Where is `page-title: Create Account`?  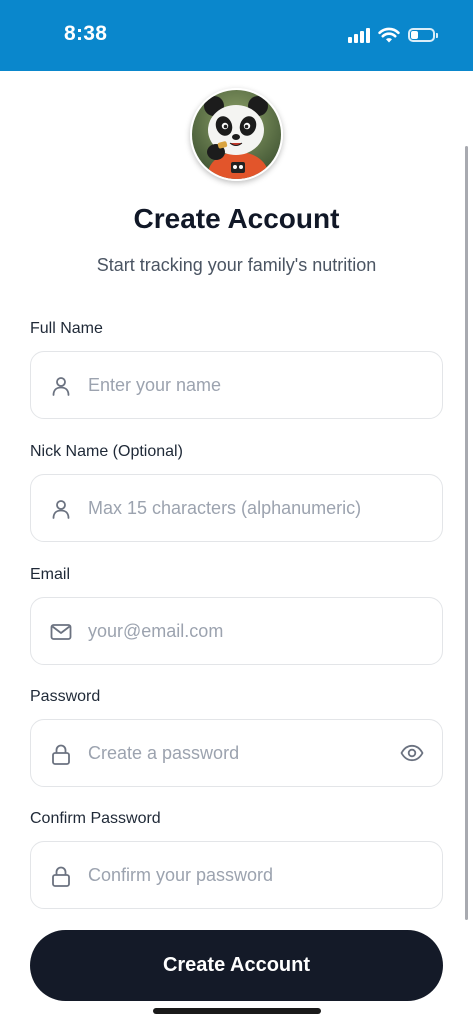 page-title: Create Account is located at coordinates (236, 218).